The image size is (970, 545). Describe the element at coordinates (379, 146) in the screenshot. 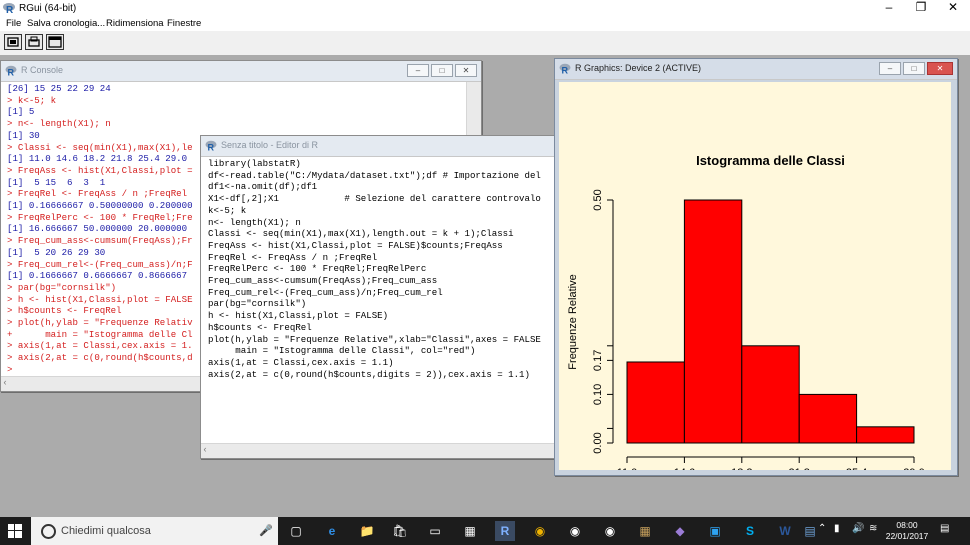

I see `editor-titlebar: R Senza titolo - Editor di R` at that location.